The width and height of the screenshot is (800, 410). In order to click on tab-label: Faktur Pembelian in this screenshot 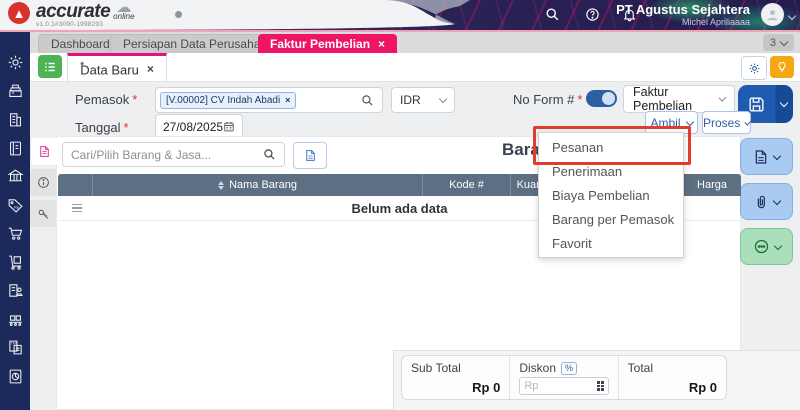, I will do `click(320, 43)`.